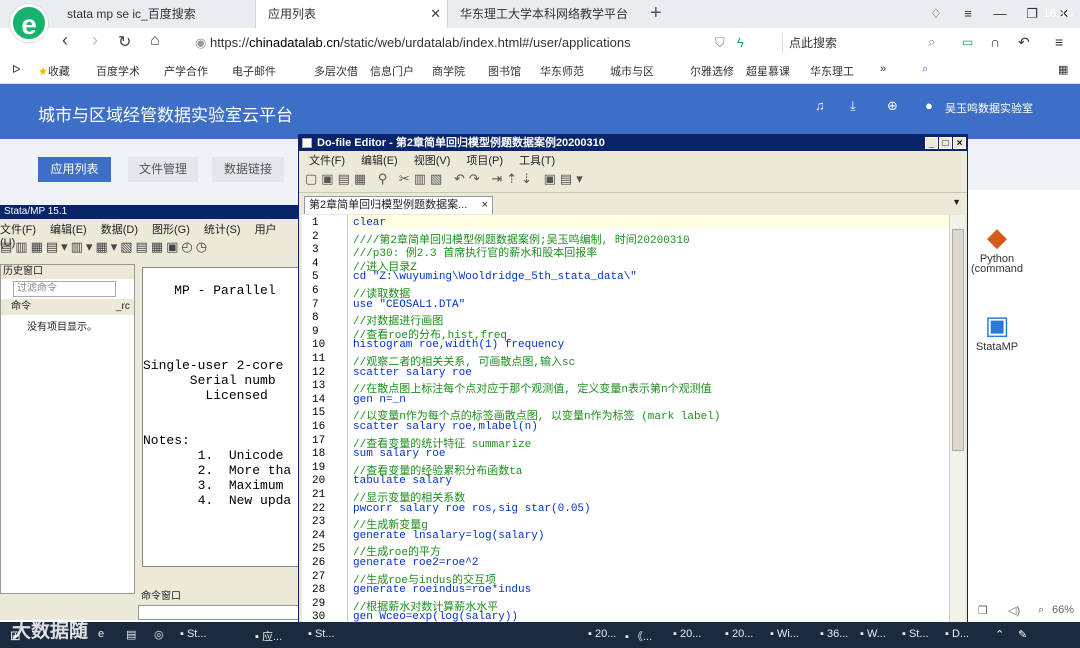 Image resolution: width=1080 pixels, height=648 pixels. What do you see at coordinates (633, 182) in the screenshot?
I see `dofile-toolbar: ▢▣▤▦ ⚲ ✂▥▧ ↶↷ ⇥⇡⇣ ▣▤▾` at bounding box center [633, 182].